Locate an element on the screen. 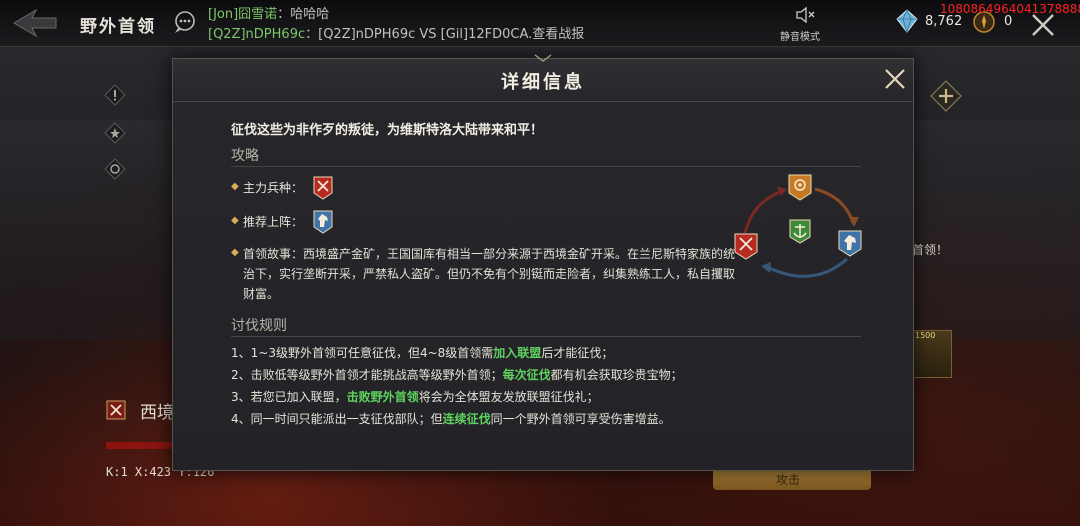  mute-mode-label: 静音模式 is located at coordinates (800, 35).